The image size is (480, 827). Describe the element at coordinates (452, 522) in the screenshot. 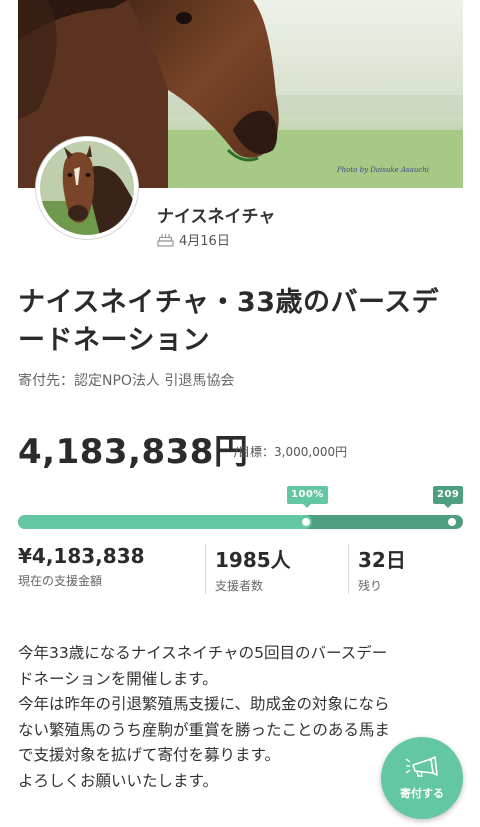

I see `progress-end-marker` at that location.